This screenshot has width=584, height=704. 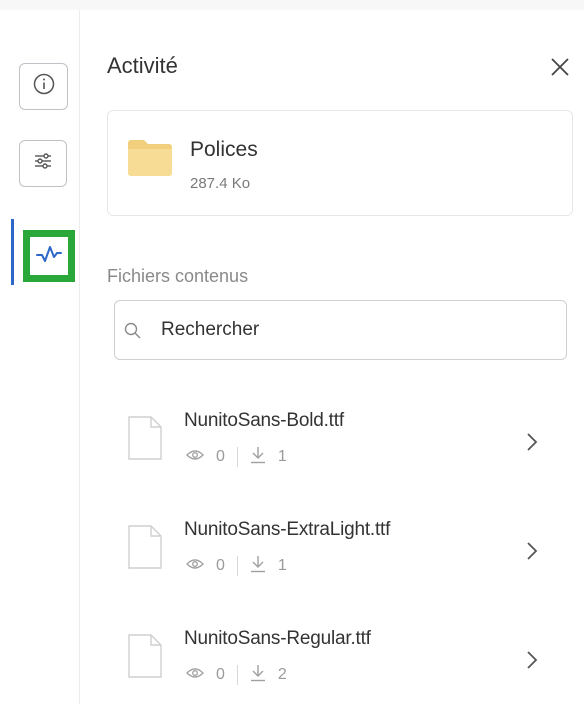 I want to click on section-label: Fichiers contenus, so click(x=178, y=276).